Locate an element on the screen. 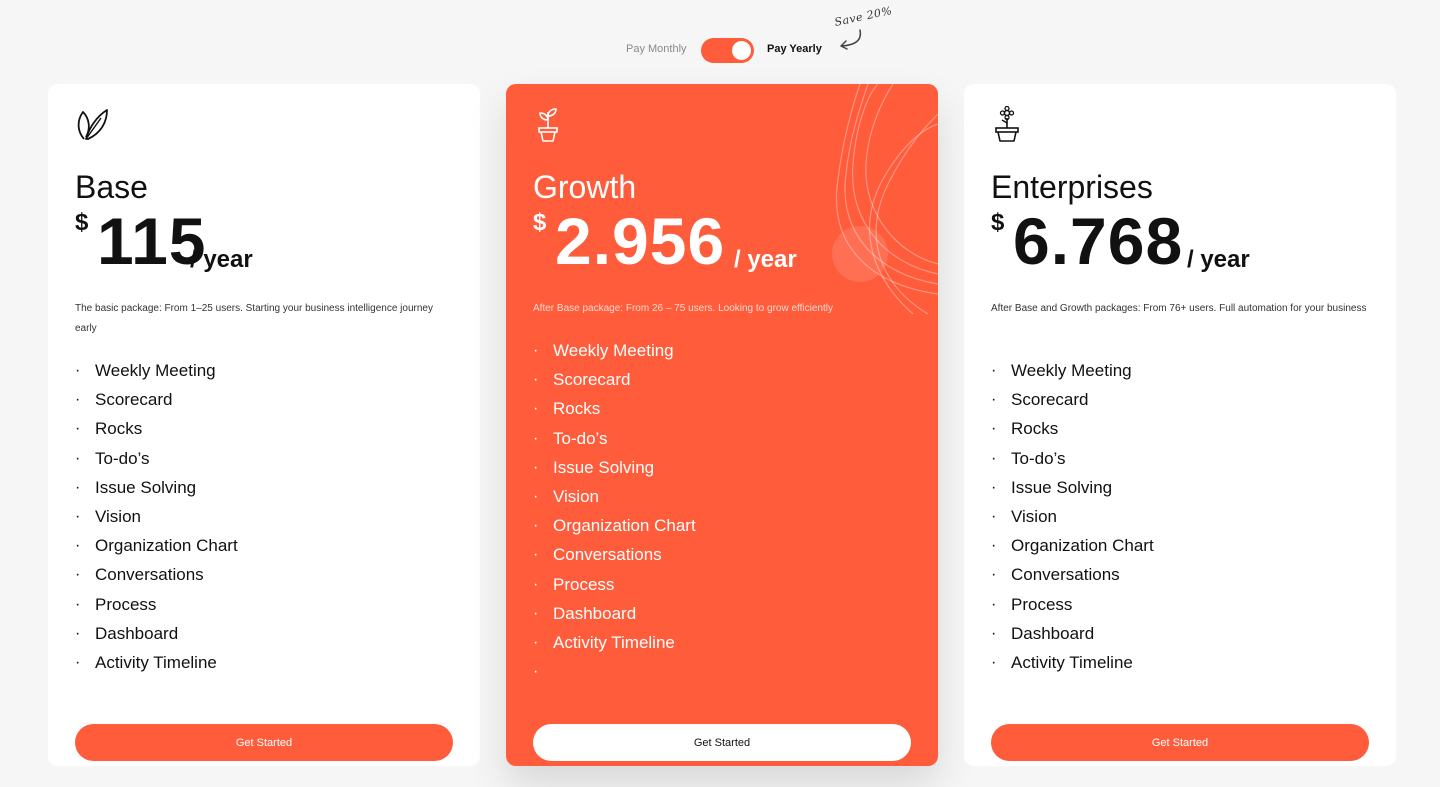 The image size is (1440, 787). save-note: Save 20% is located at coordinates (863, 16).